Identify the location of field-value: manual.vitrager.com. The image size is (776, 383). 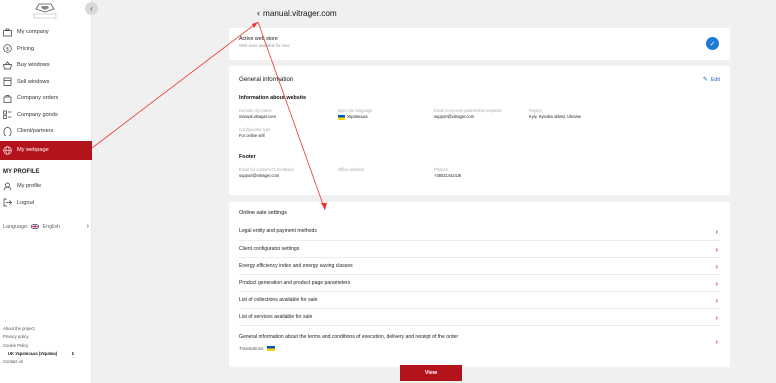
(257, 116).